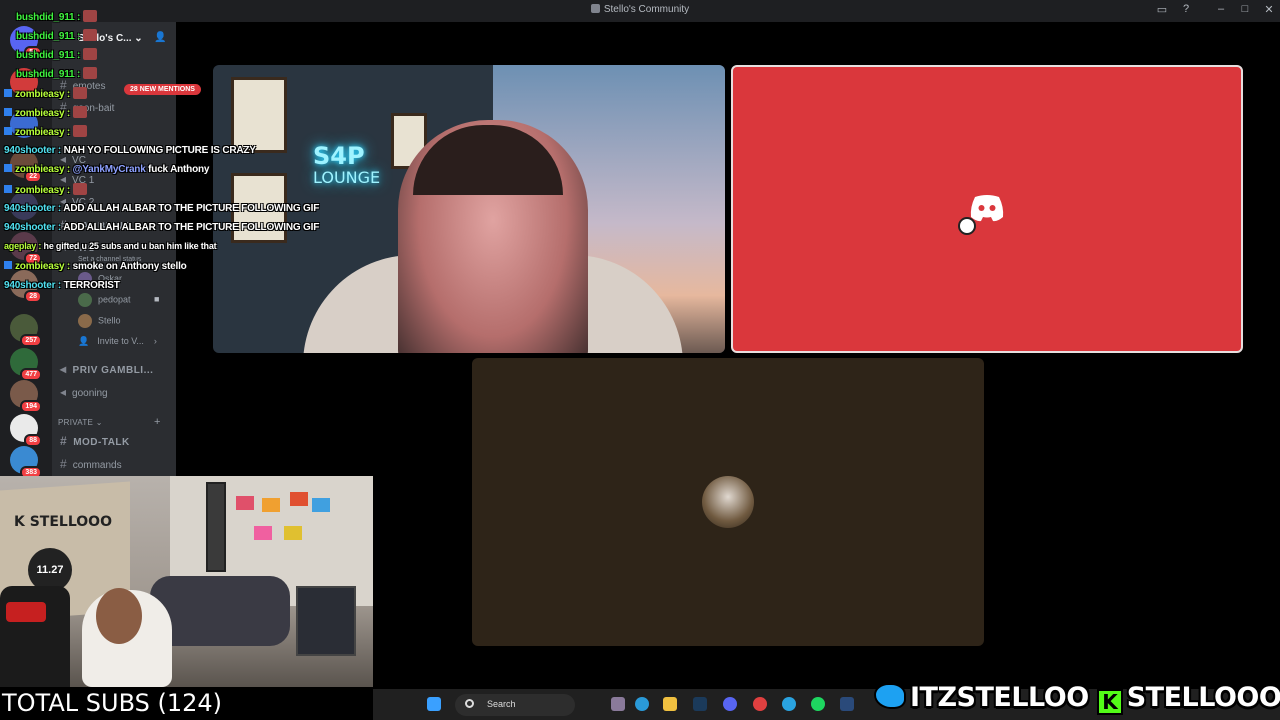  I want to click on chat-message: zombieasy : smoke on Anthony stello, so click(95, 266).